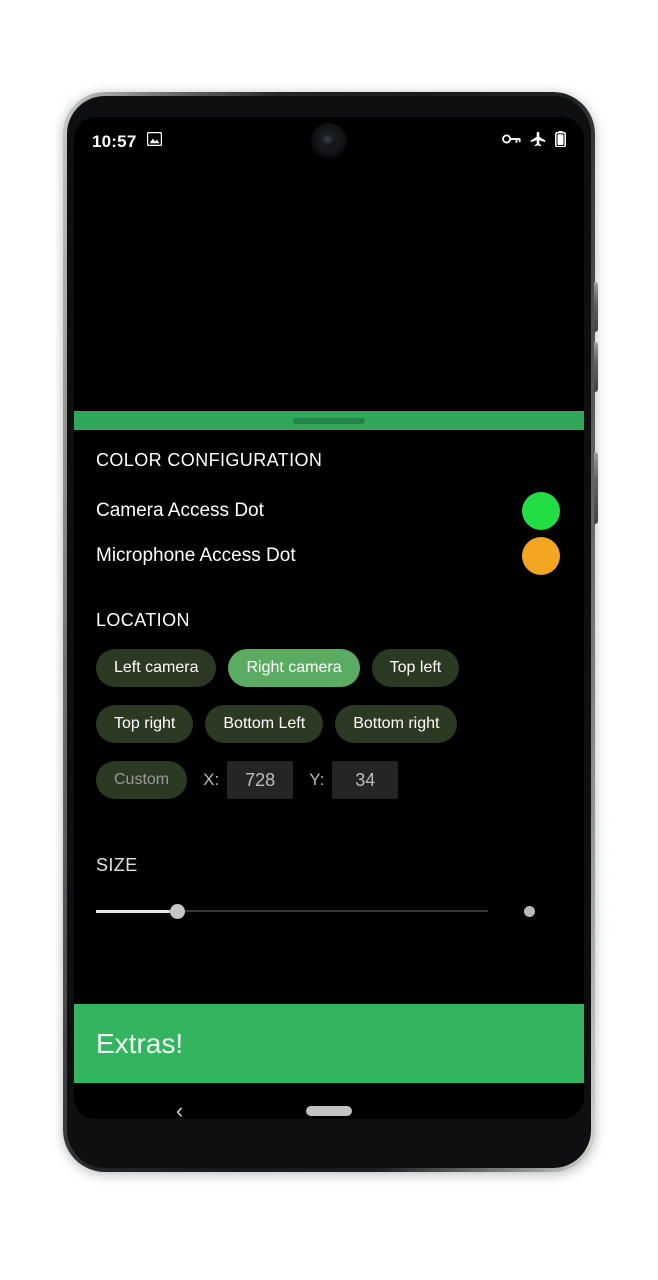  I want to click on status-bar-right-group, so click(534, 141).